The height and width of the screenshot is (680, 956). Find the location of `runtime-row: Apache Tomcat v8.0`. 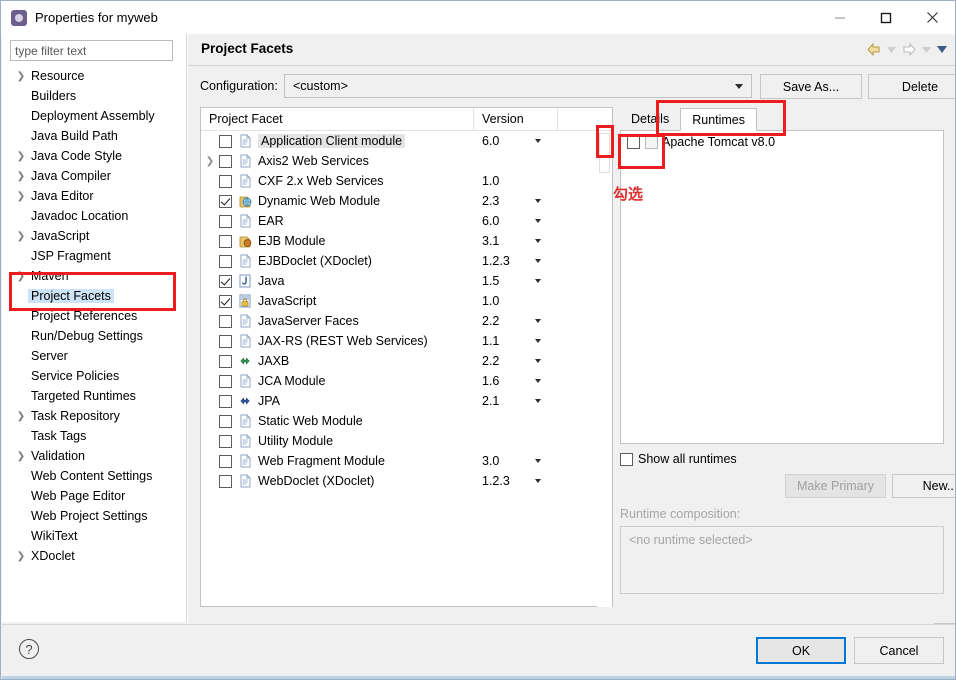

runtime-row: Apache Tomcat v8.0 is located at coordinates (782, 142).